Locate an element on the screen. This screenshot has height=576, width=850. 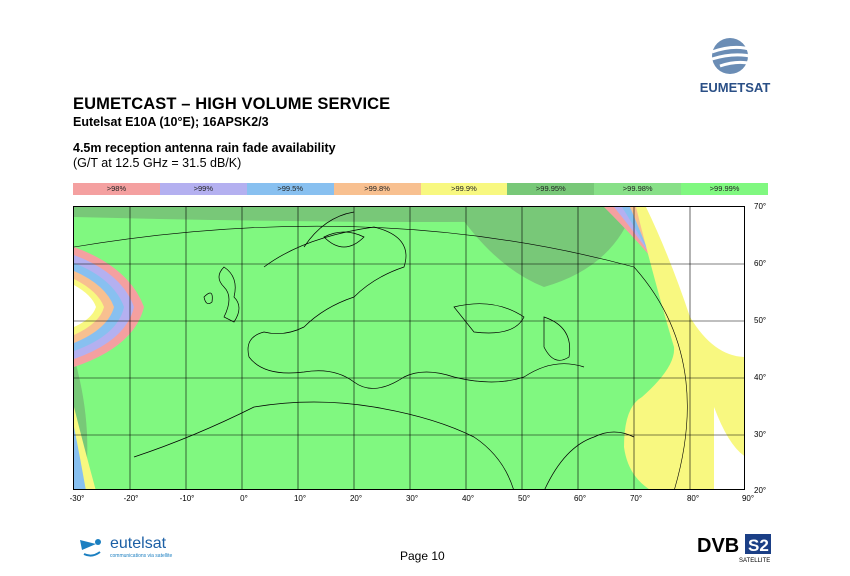
legend-item: >99.5% is located at coordinates (290, 189).